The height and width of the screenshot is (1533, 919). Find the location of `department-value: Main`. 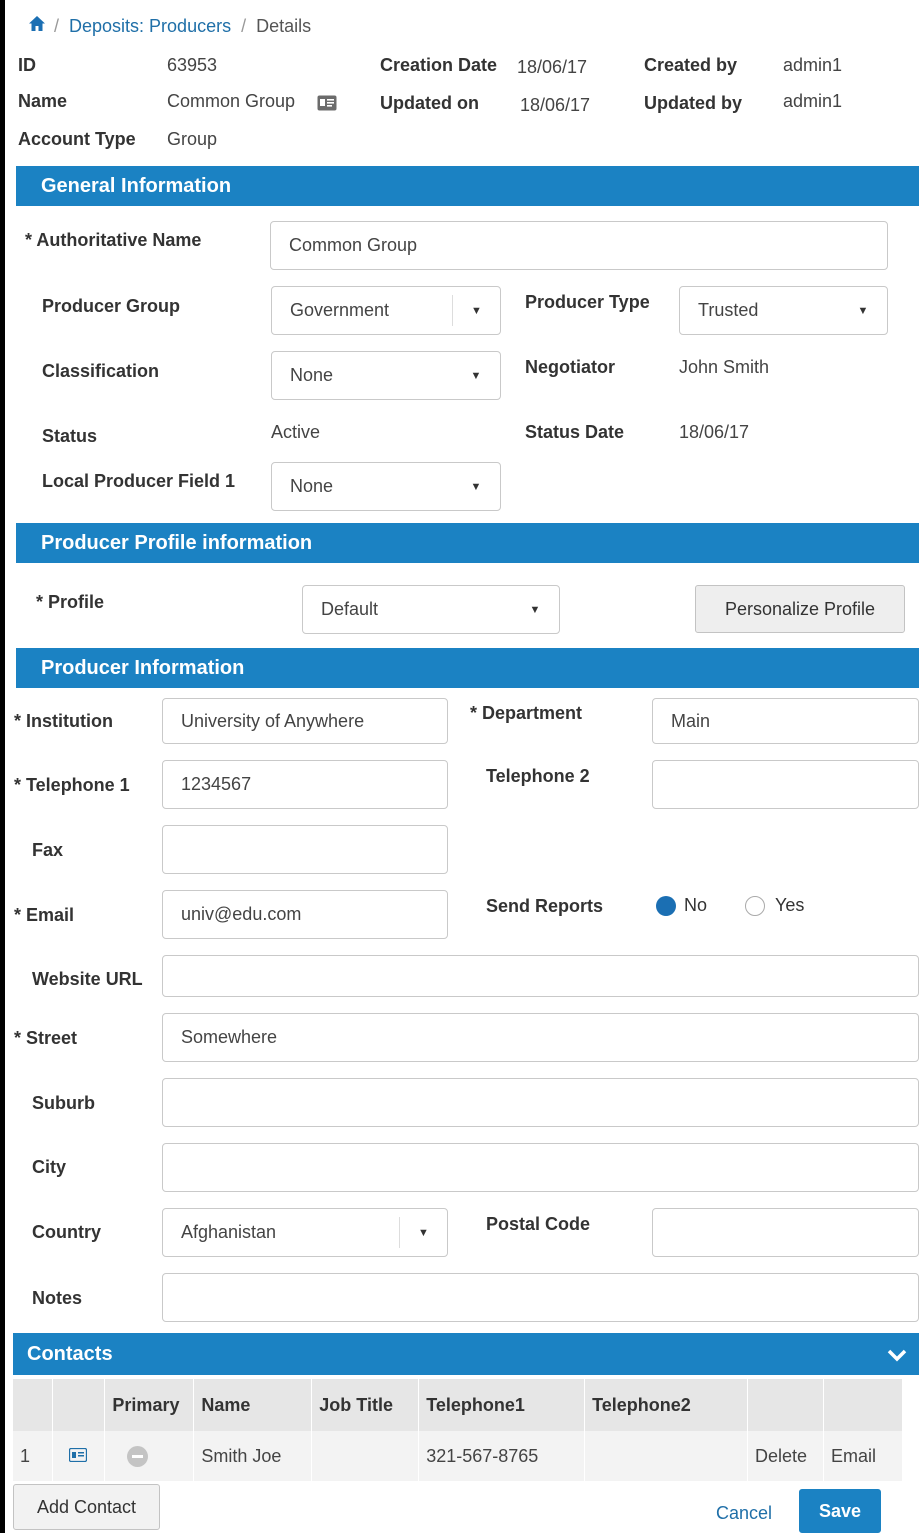

department-value: Main is located at coordinates (691, 720).